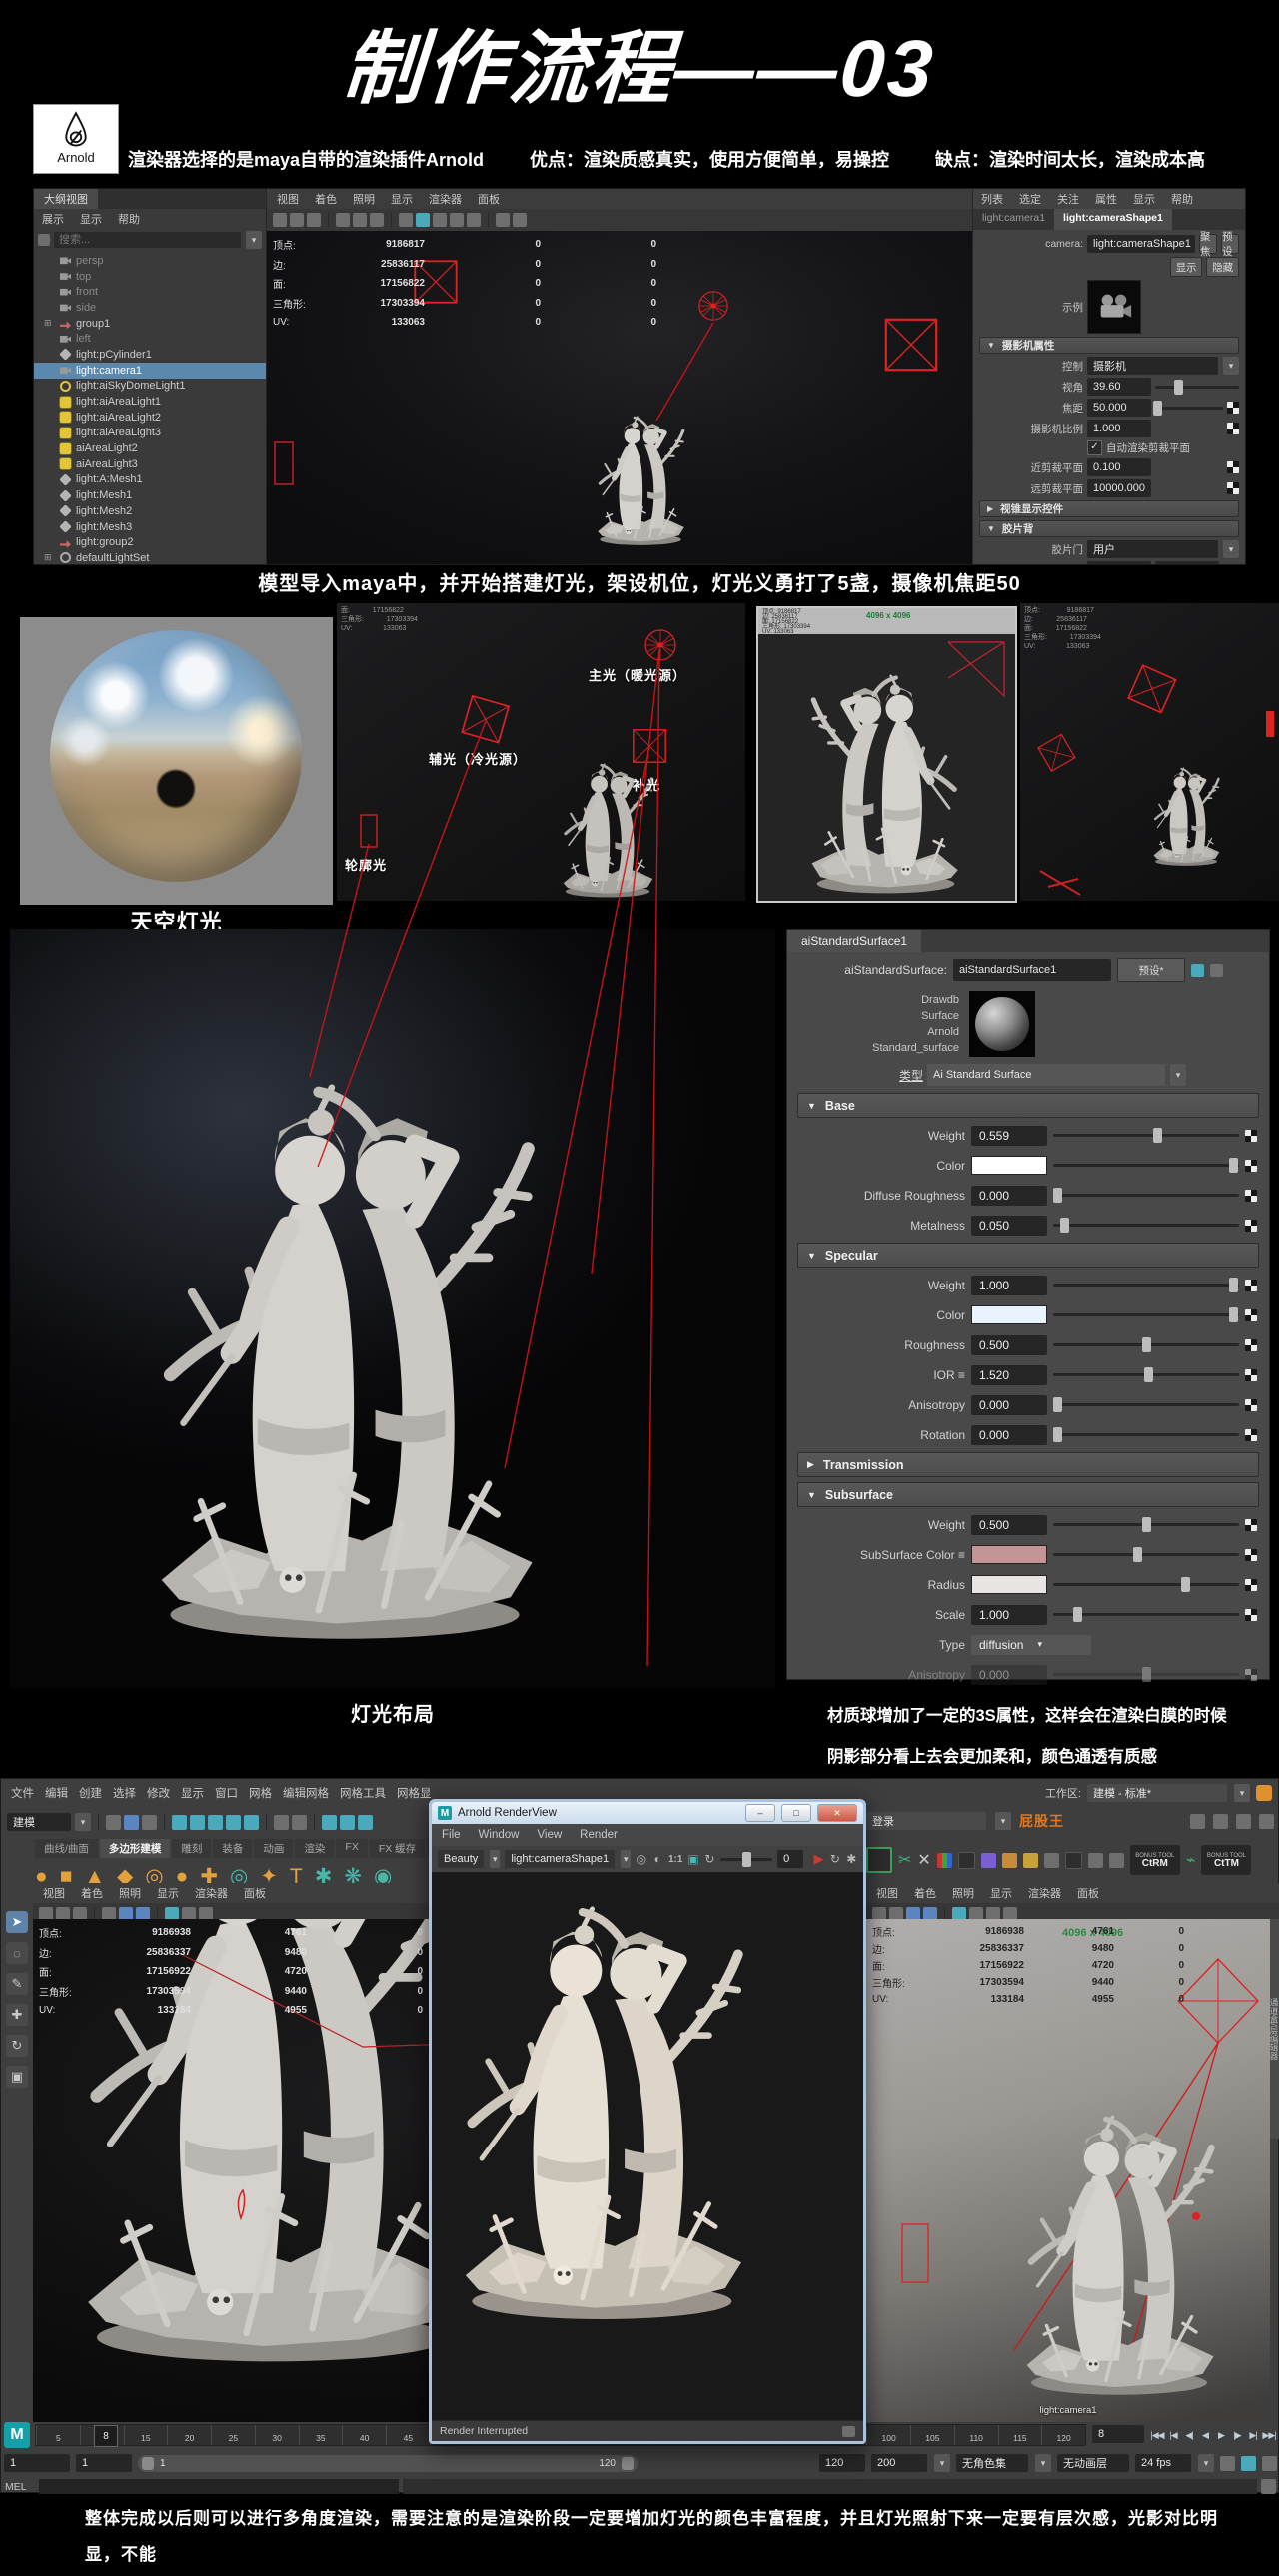 The width and height of the screenshot is (1279, 2576). What do you see at coordinates (233, 1849) in the screenshot?
I see `shelf-tab: 装备` at bounding box center [233, 1849].